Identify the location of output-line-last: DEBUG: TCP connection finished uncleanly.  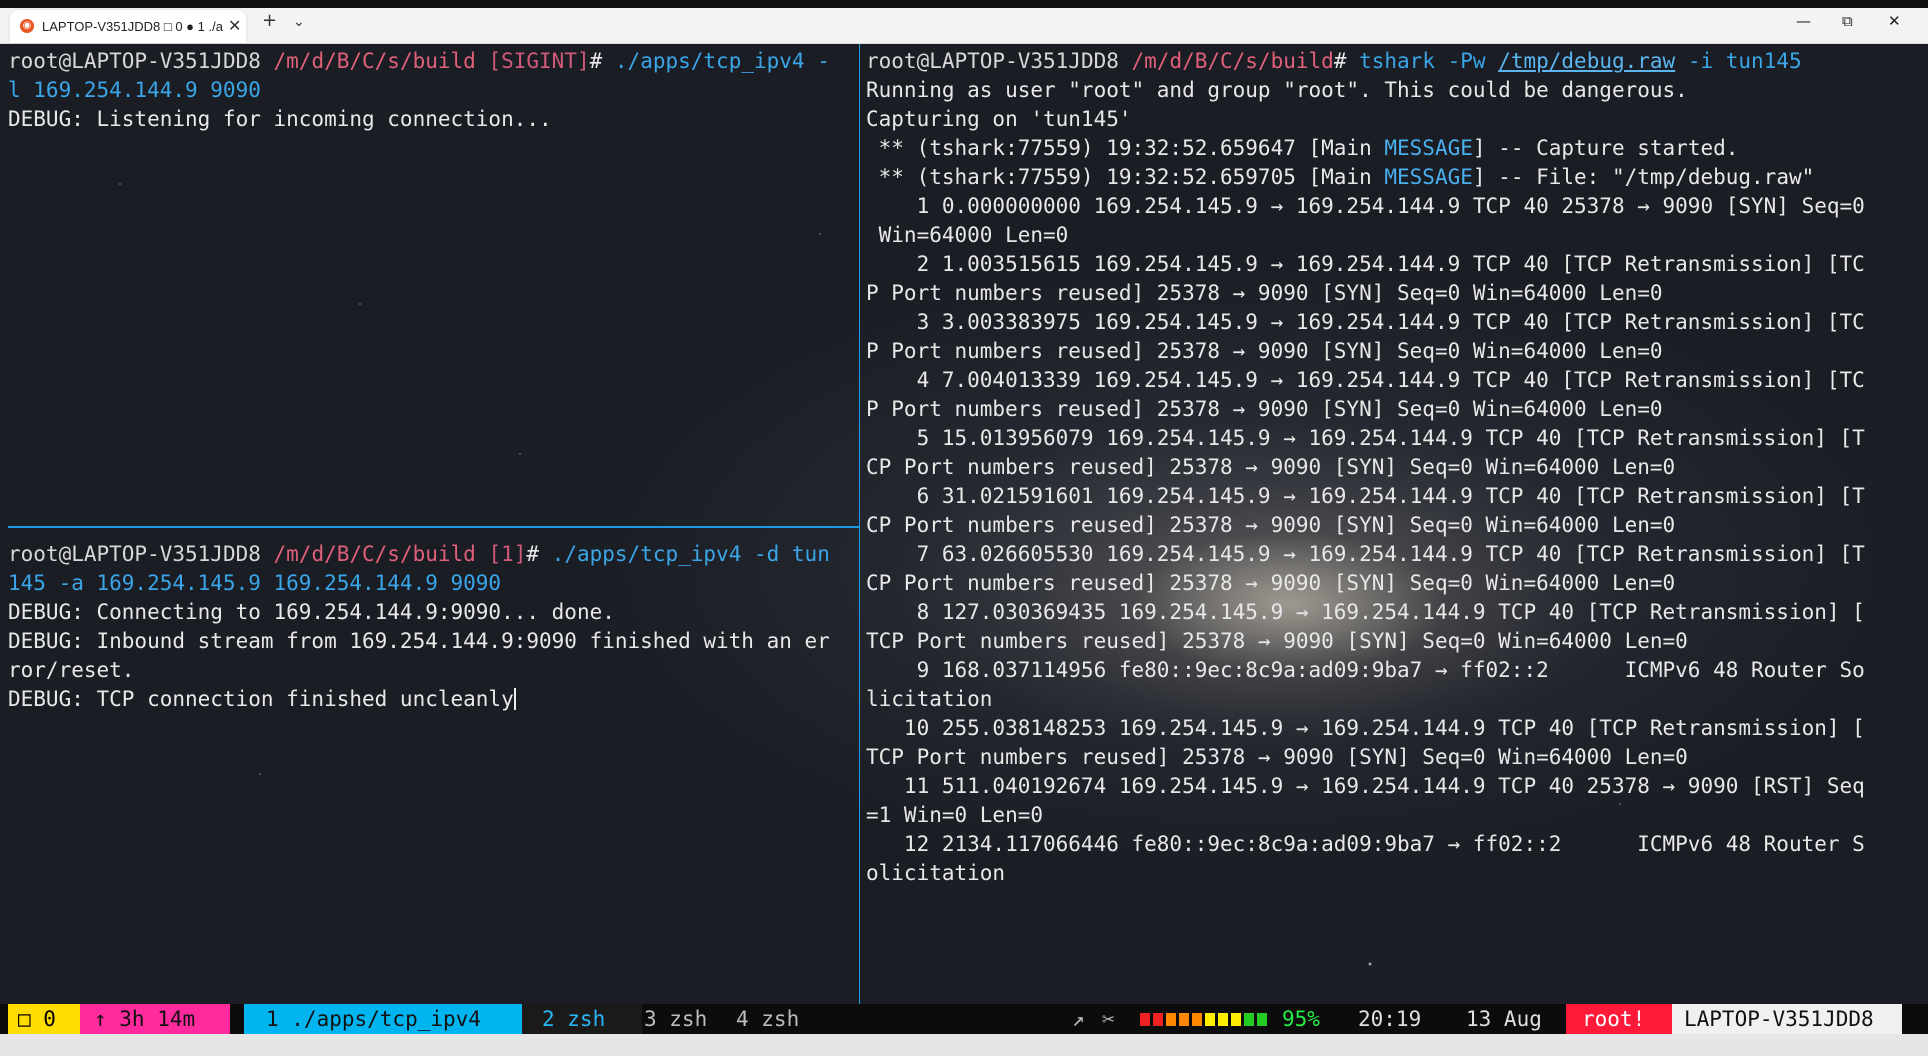
(262, 699).